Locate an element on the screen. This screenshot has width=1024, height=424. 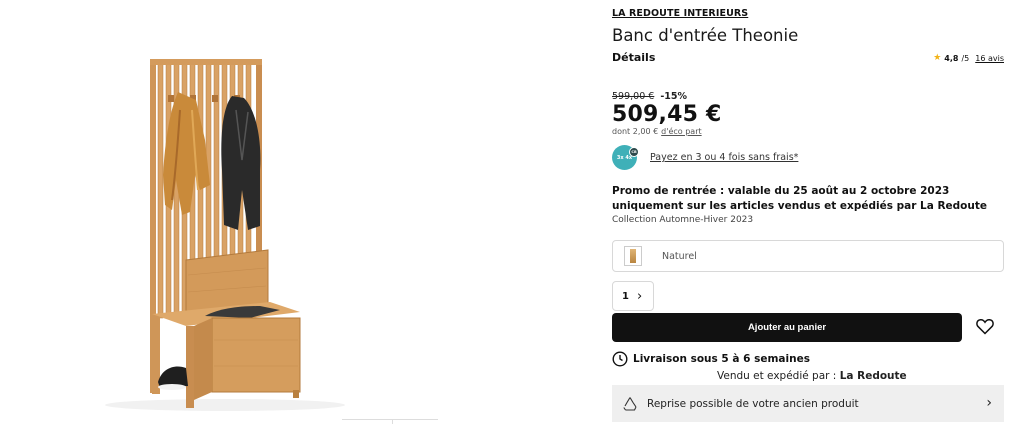
current-price: 509,45 € is located at coordinates (667, 114).